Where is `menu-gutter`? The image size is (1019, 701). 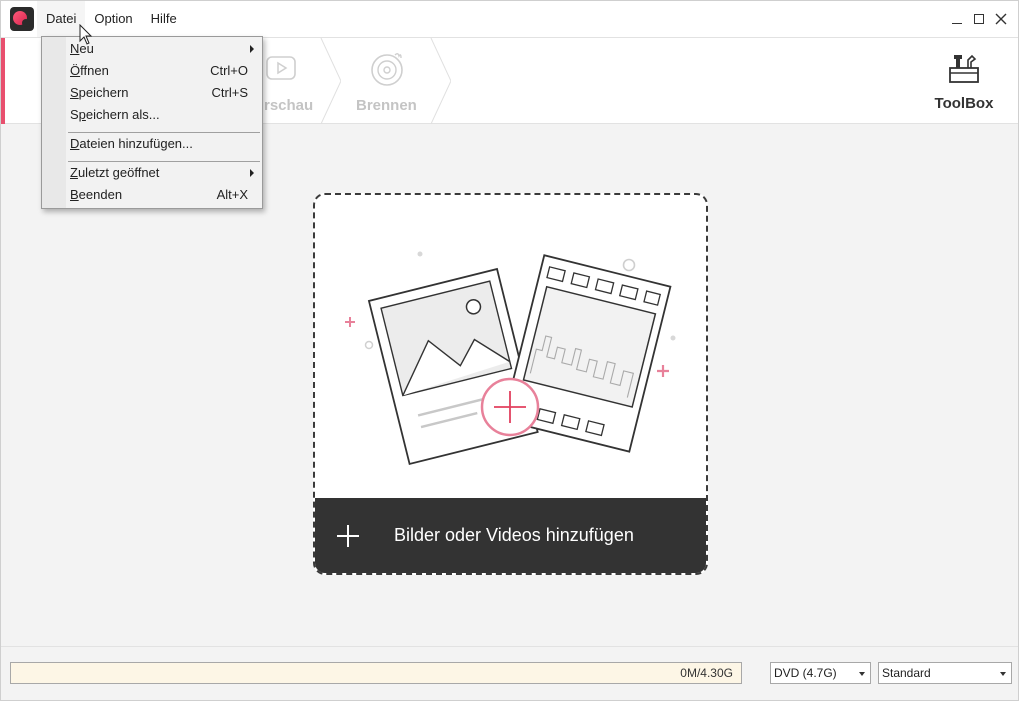 menu-gutter is located at coordinates (54, 122).